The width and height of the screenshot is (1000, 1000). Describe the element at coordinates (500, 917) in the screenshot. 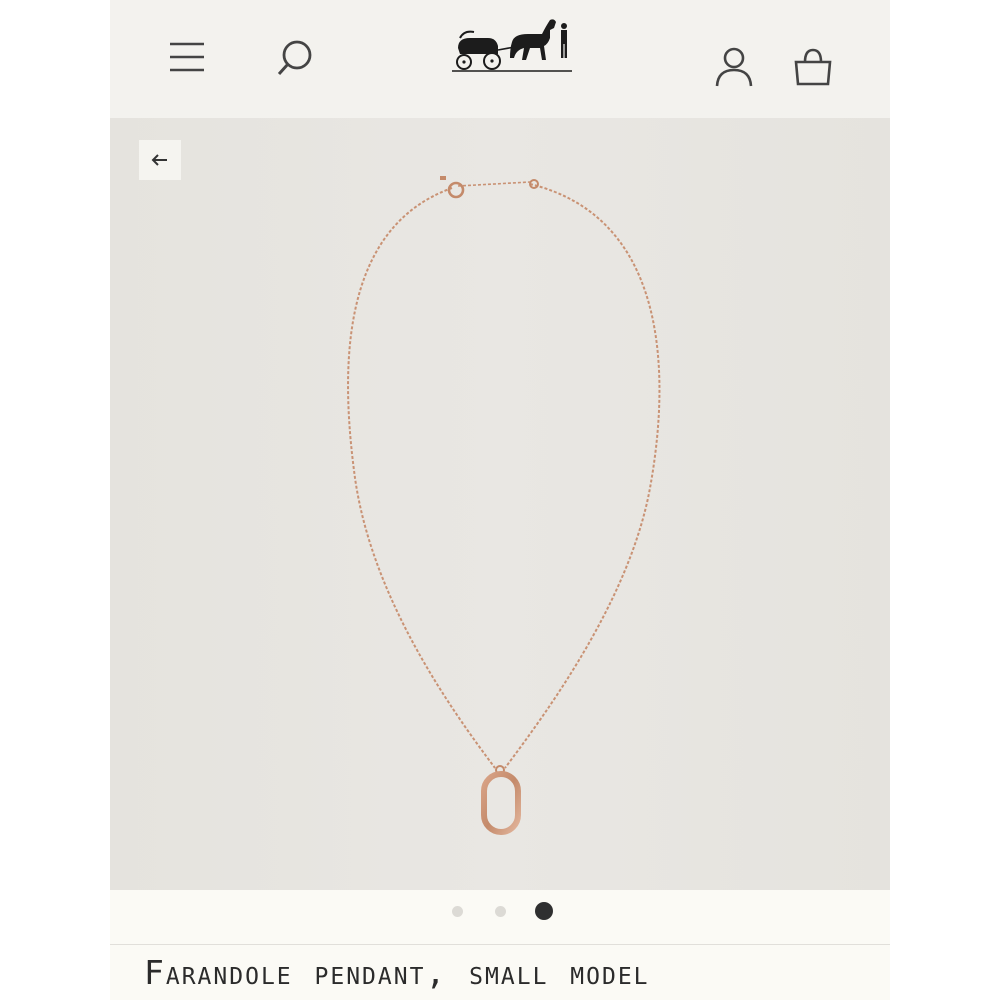

I see `carousel-pagination` at that location.